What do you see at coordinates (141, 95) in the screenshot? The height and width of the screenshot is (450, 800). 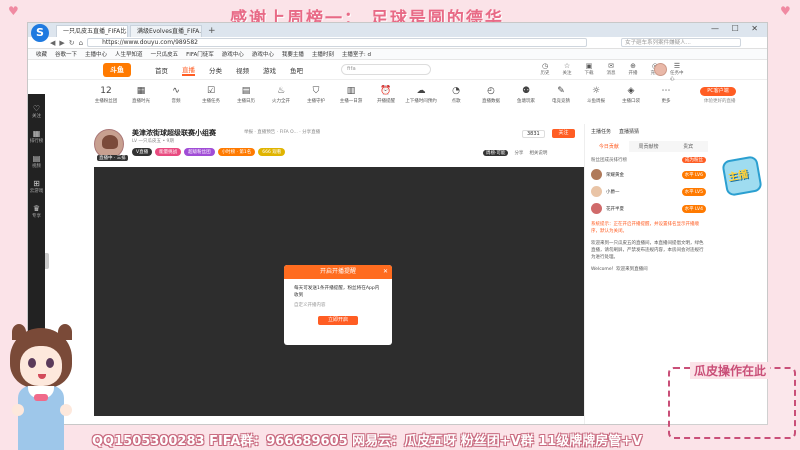 I see `room-tool-live-time: ▦ 直播时光` at bounding box center [141, 95].